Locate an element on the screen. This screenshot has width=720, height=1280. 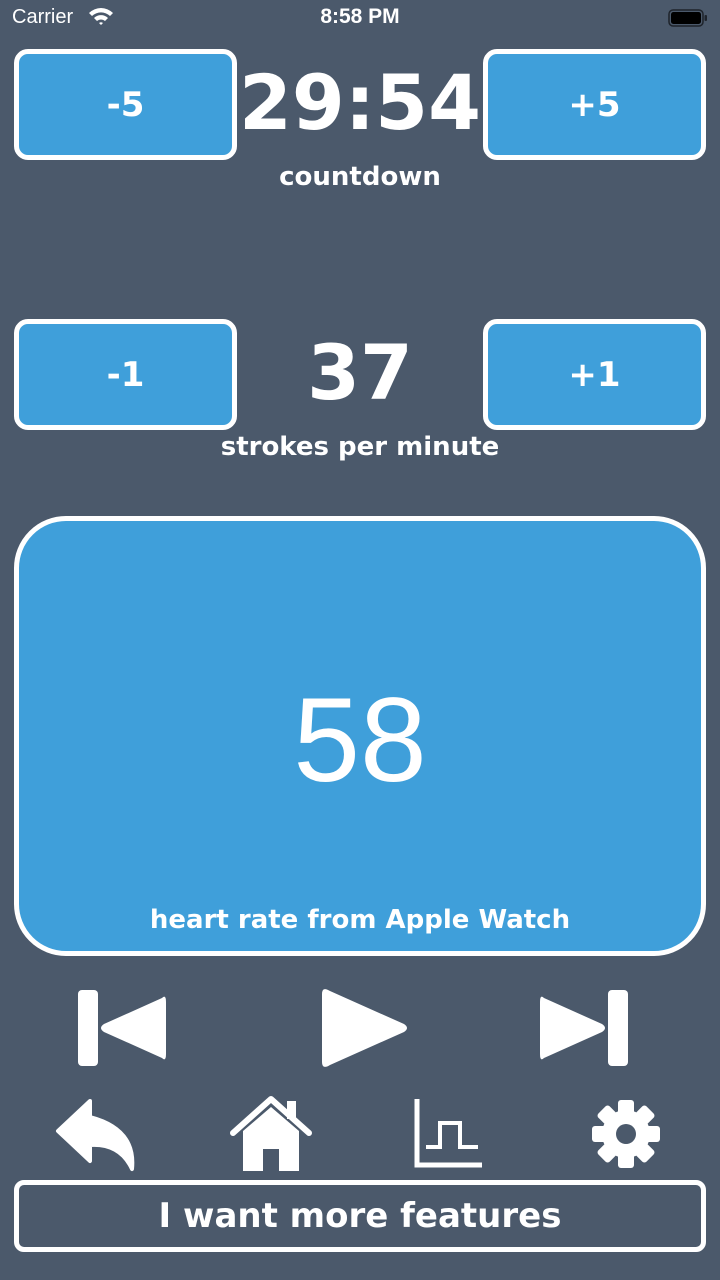
clock-label: 8:58 PM is located at coordinates (360, 16).